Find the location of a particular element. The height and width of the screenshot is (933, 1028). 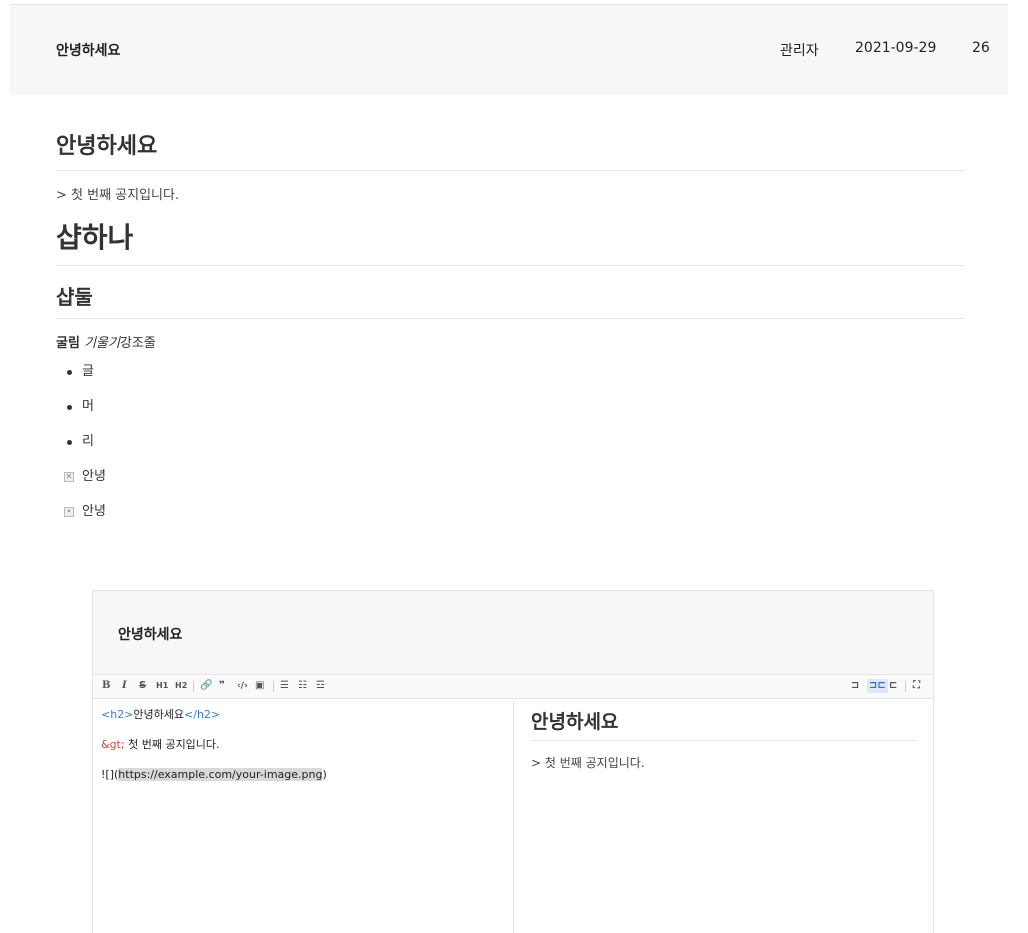

rich-rest-text: 강조줄 is located at coordinates (137, 343).